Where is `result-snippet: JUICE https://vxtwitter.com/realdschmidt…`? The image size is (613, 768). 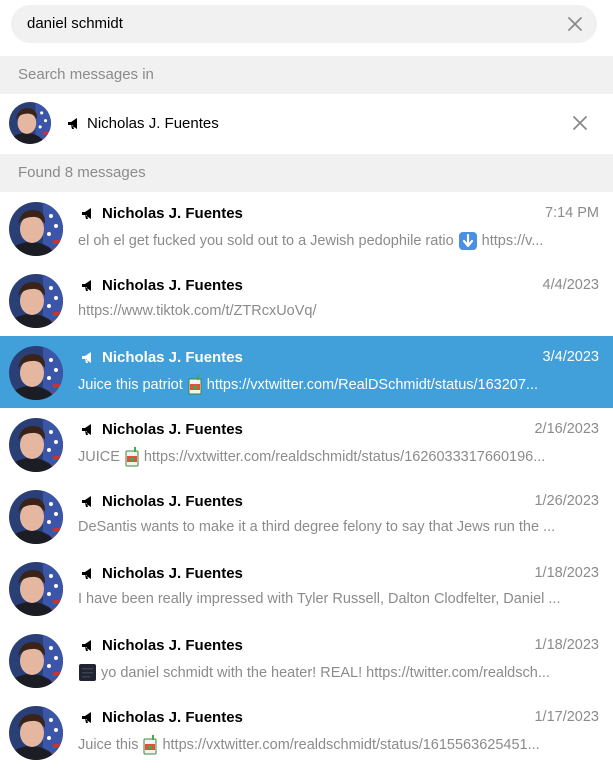
result-snippet: JUICE https://vxtwitter.com/realdschmidt… is located at coordinates (338, 457).